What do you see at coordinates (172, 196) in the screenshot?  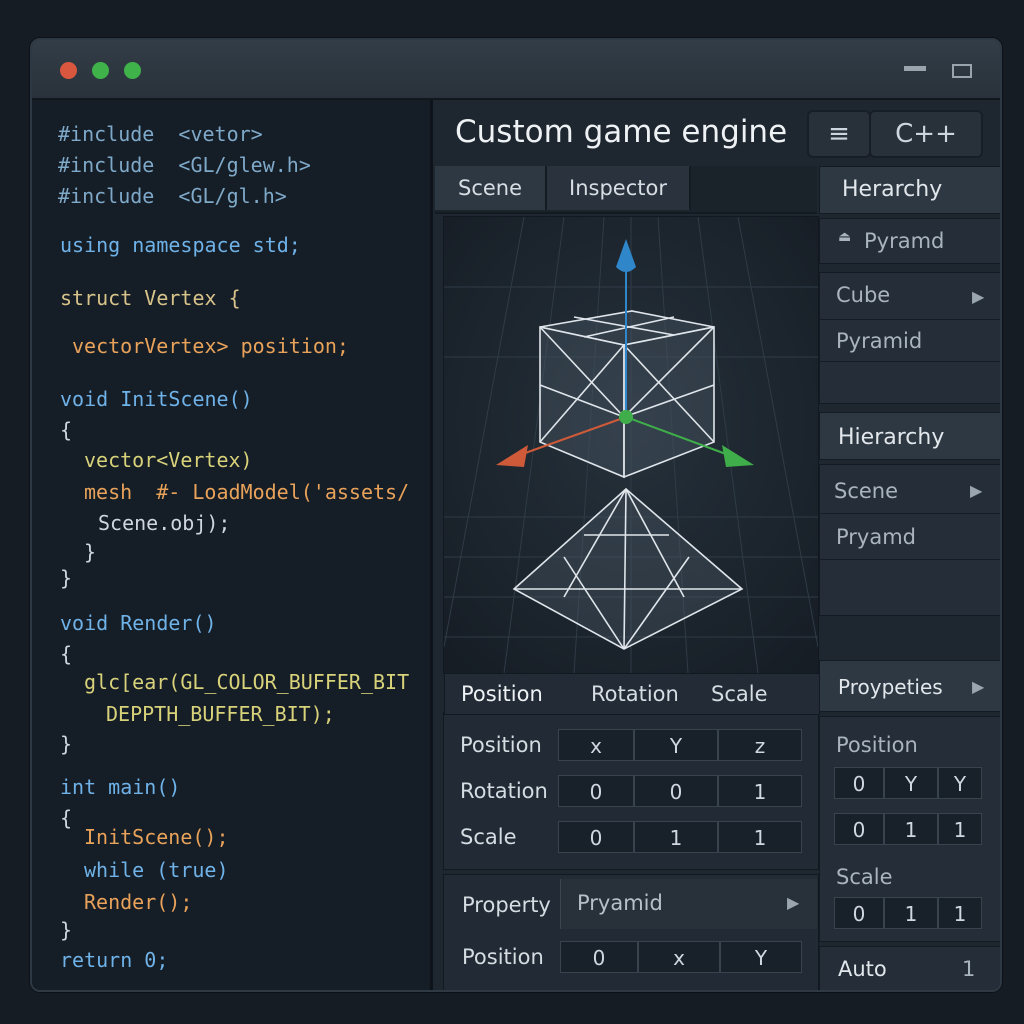 I see `code-line: #include <GL/gl.h>` at bounding box center [172, 196].